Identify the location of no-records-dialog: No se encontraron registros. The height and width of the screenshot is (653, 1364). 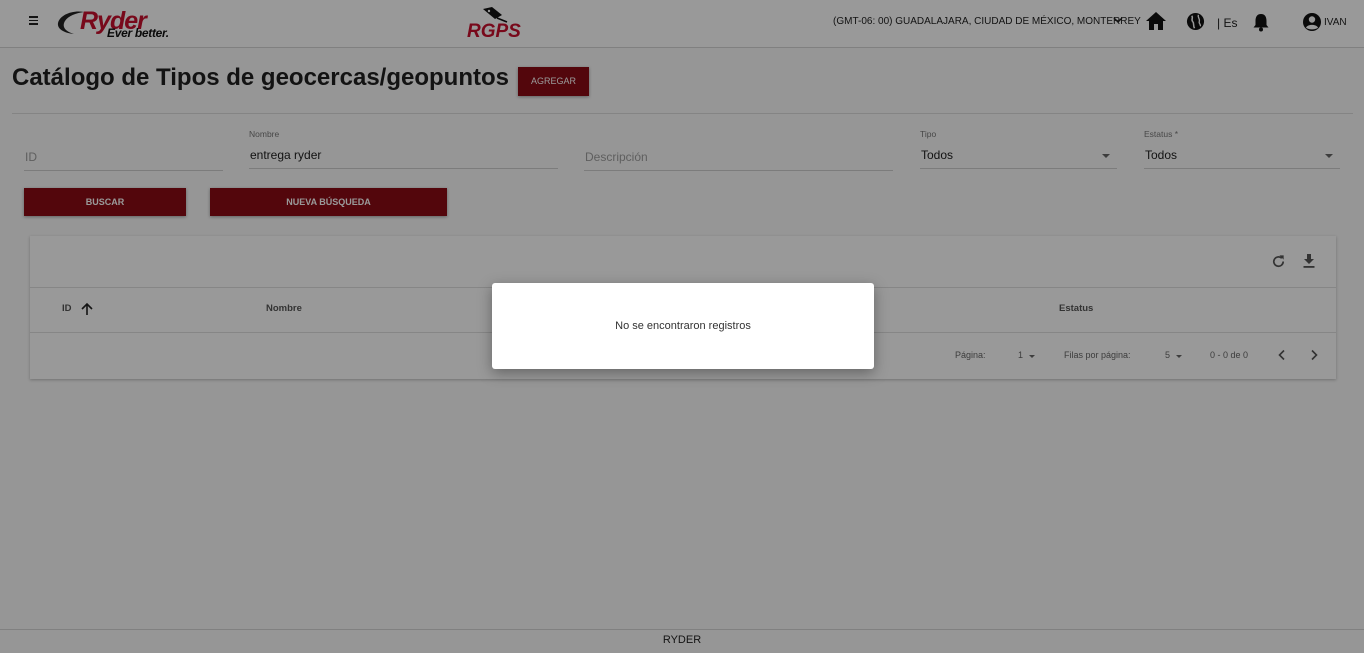
(683, 326).